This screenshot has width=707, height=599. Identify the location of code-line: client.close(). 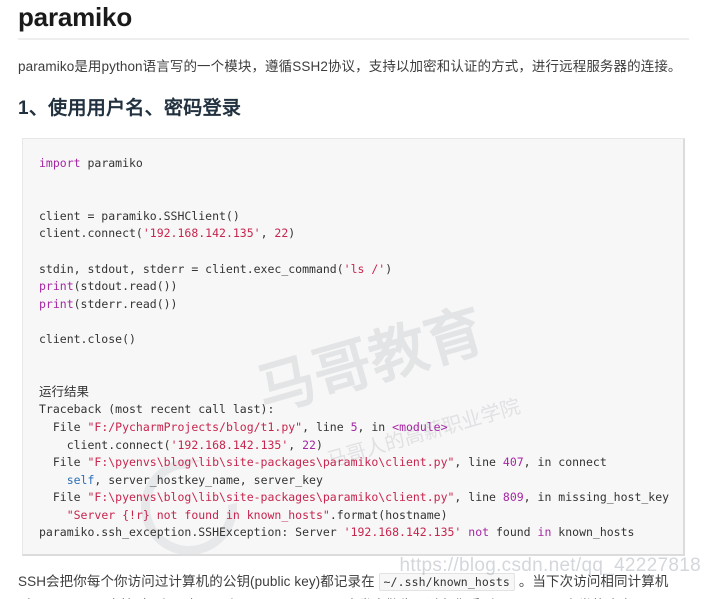
(87, 339).